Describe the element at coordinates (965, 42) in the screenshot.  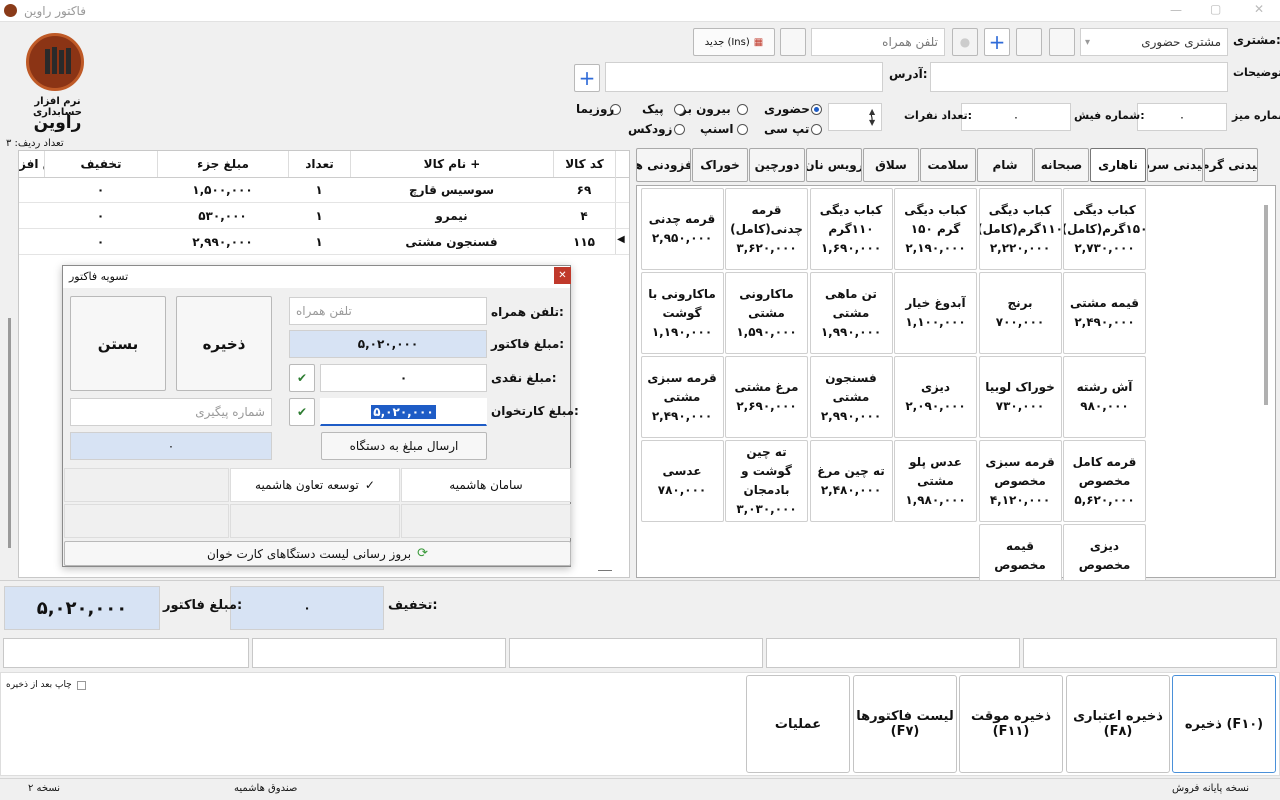
I see `bell-button: ●` at that location.